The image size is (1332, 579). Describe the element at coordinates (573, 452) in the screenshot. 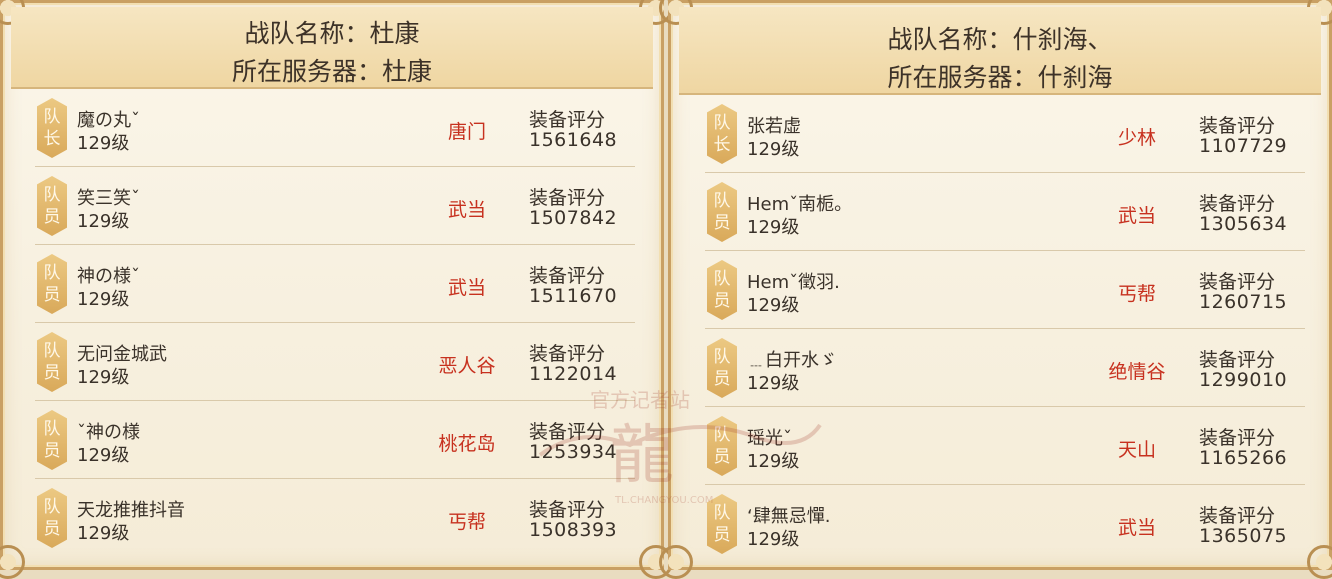

I see `equipment-score: 1253934` at that location.